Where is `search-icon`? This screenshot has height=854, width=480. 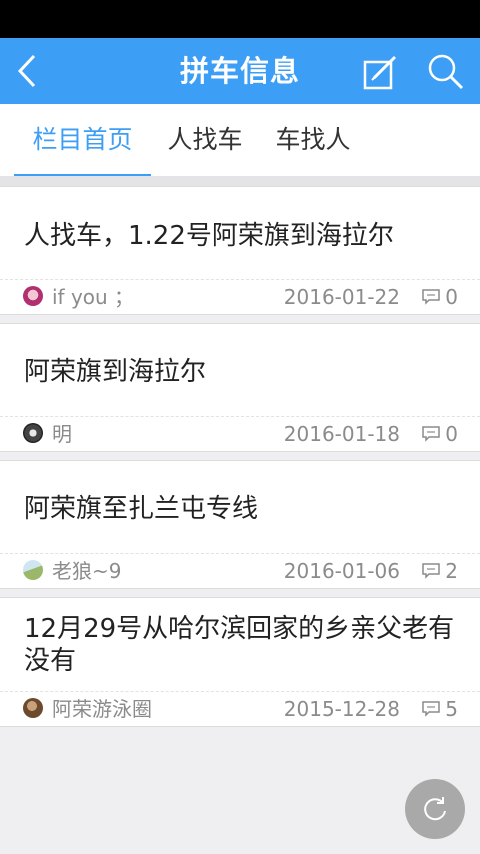 search-icon is located at coordinates (446, 72).